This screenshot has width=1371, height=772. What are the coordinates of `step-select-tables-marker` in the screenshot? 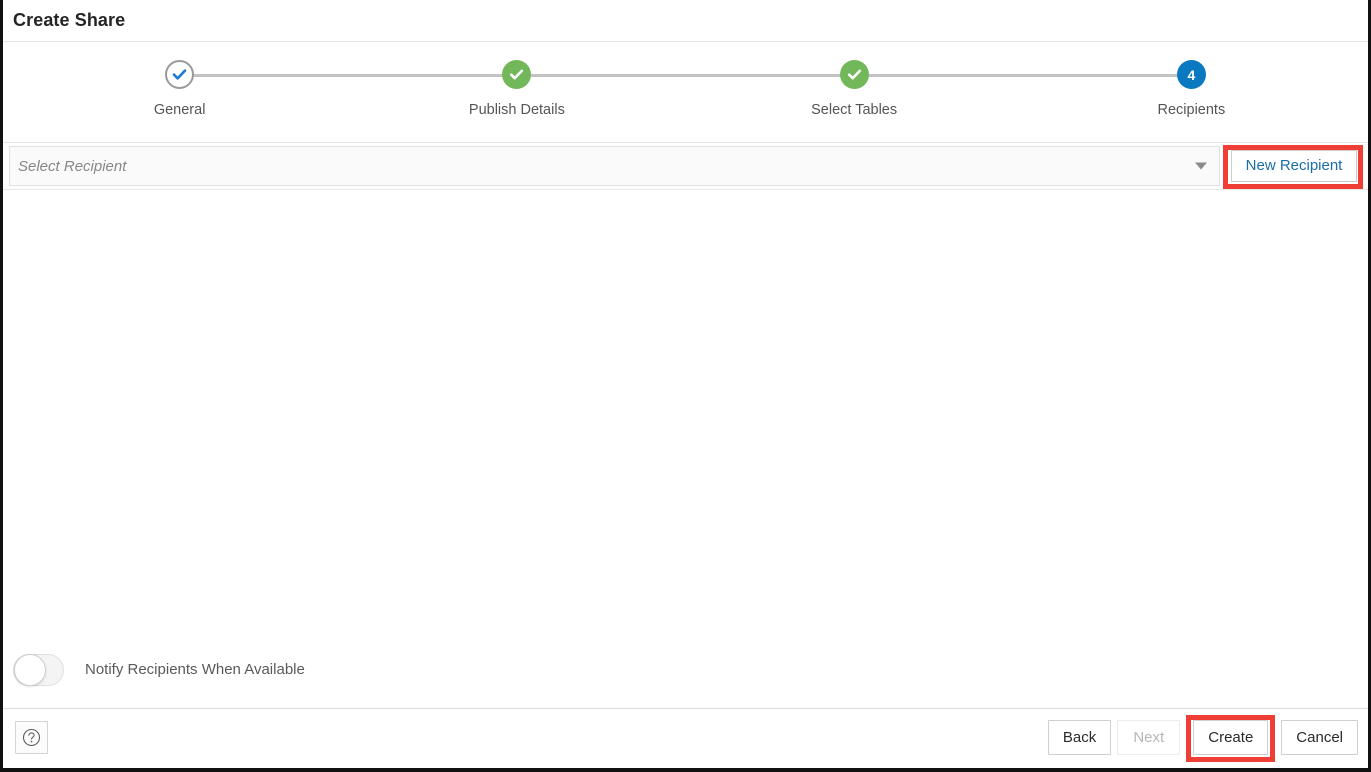 It's located at (854, 74).